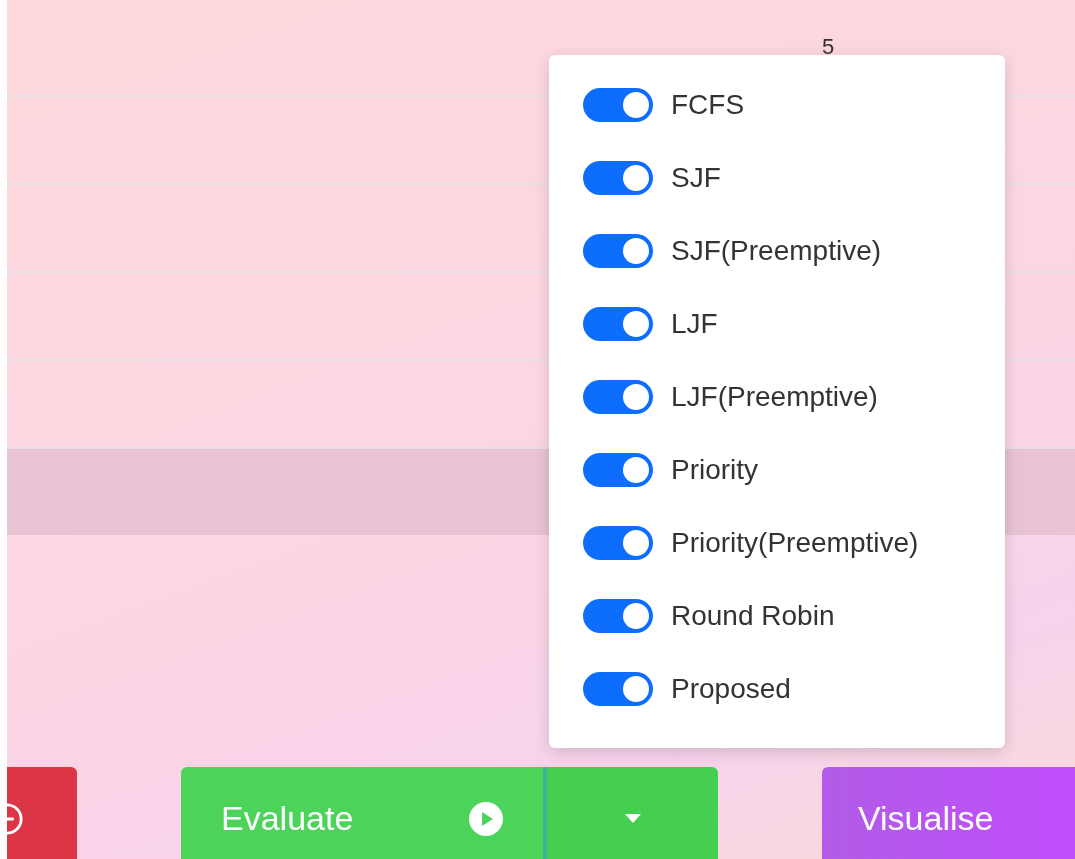 Image resolution: width=1075 pixels, height=859 pixels. Describe the element at coordinates (486, 818) in the screenshot. I see `play-icon` at that location.